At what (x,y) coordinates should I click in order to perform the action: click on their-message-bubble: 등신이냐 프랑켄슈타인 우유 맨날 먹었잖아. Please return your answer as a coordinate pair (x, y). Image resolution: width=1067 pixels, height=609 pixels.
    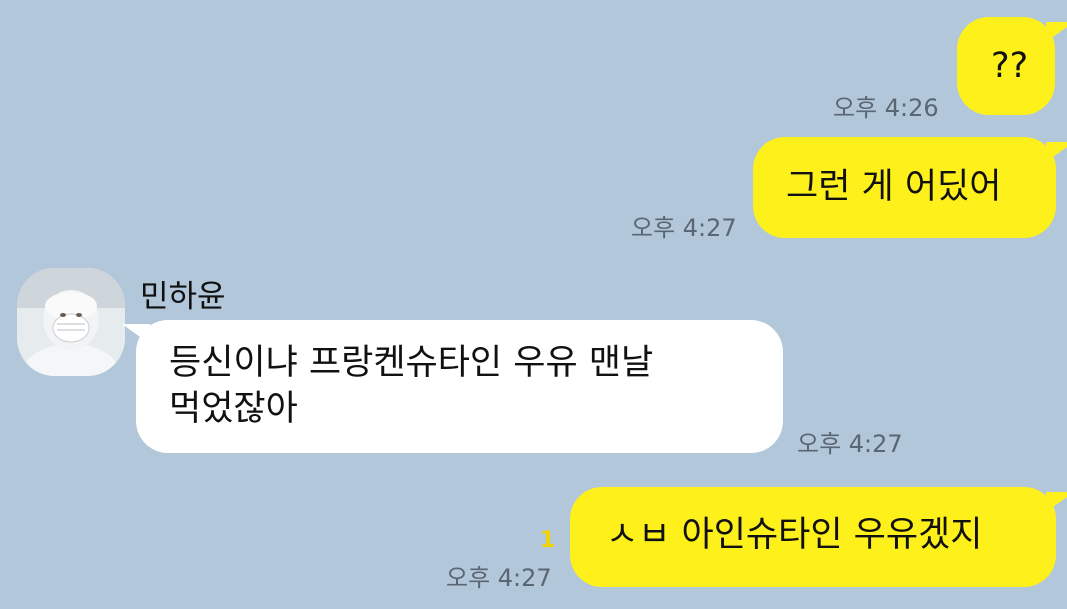
    Looking at the image, I should click on (459, 386).